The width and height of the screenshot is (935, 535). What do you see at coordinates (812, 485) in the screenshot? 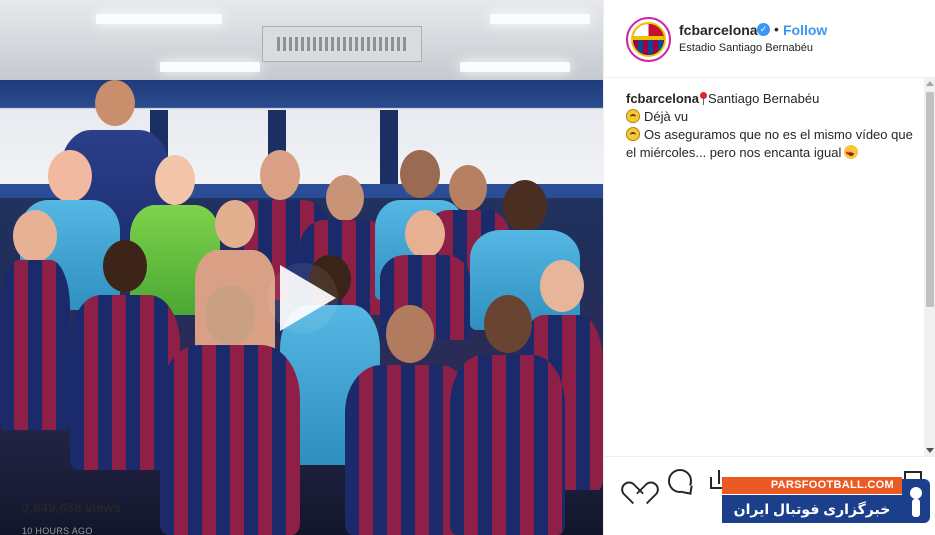
I see `watermark-site: PARSFOOTBALL.COM` at bounding box center [812, 485].